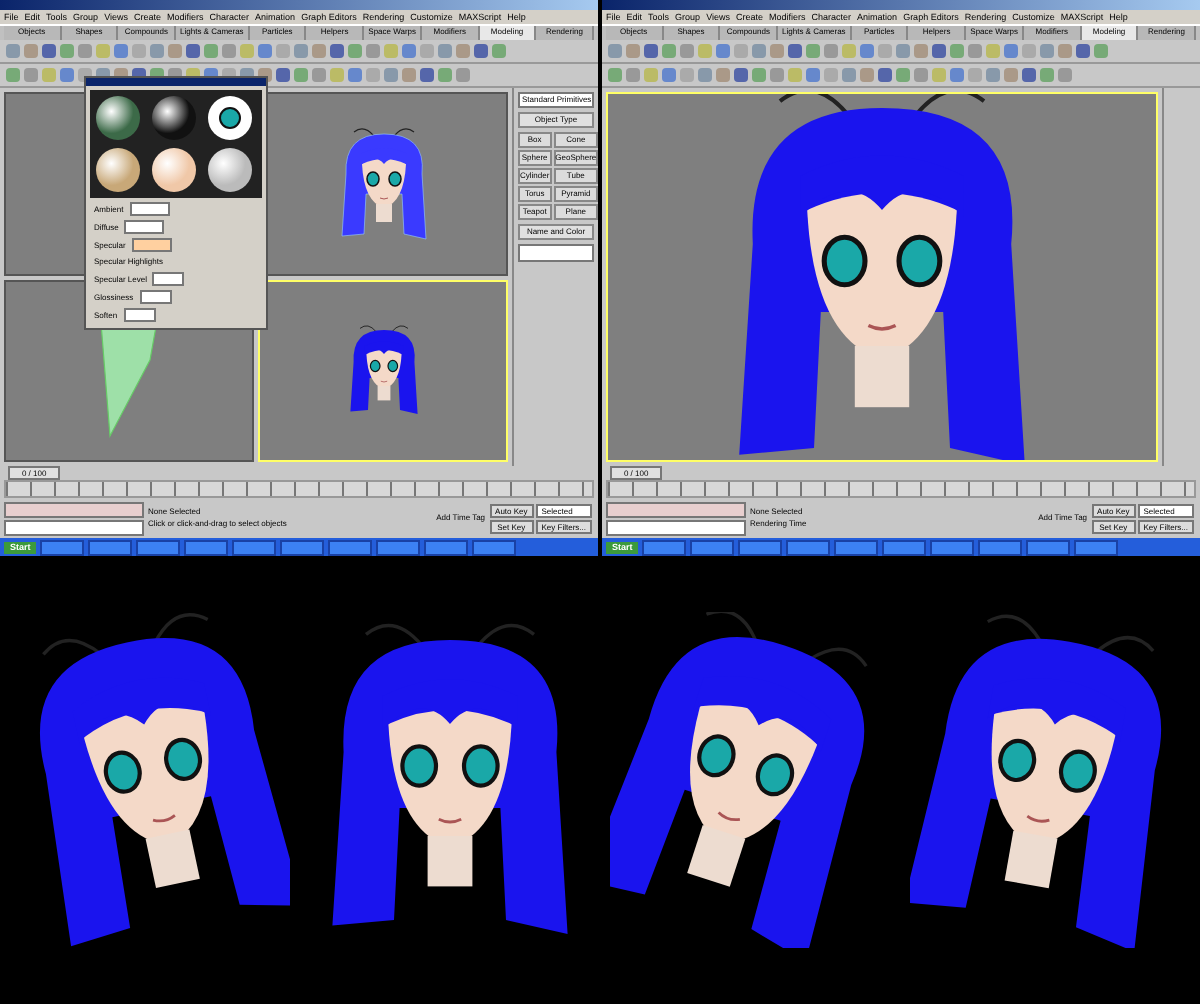  I want to click on name-field, so click(556, 253).